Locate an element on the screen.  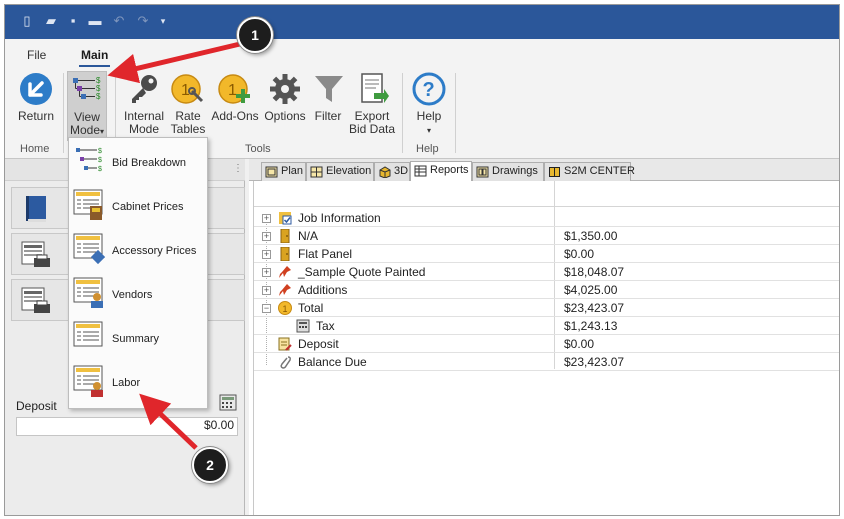
report-row-value: $1,243.13 is located at coordinates (591, 326).